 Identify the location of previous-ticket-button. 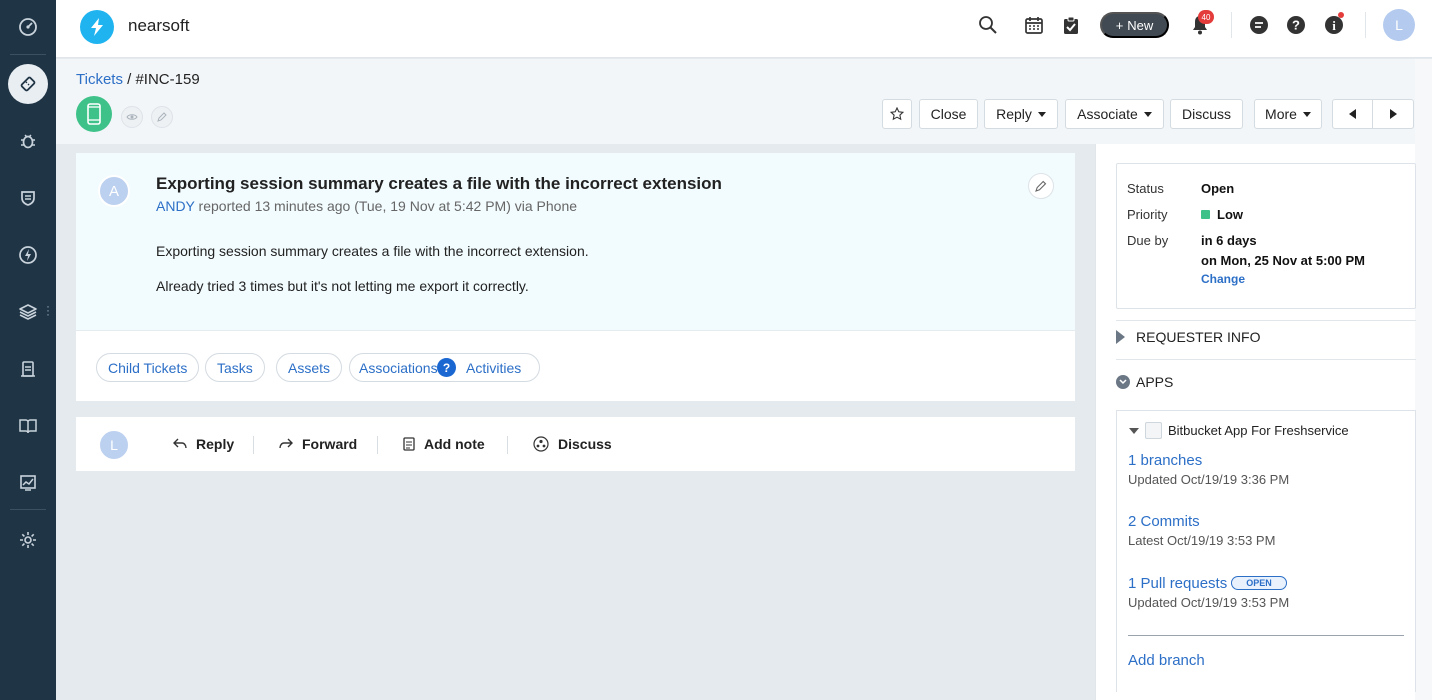
(1352, 114).